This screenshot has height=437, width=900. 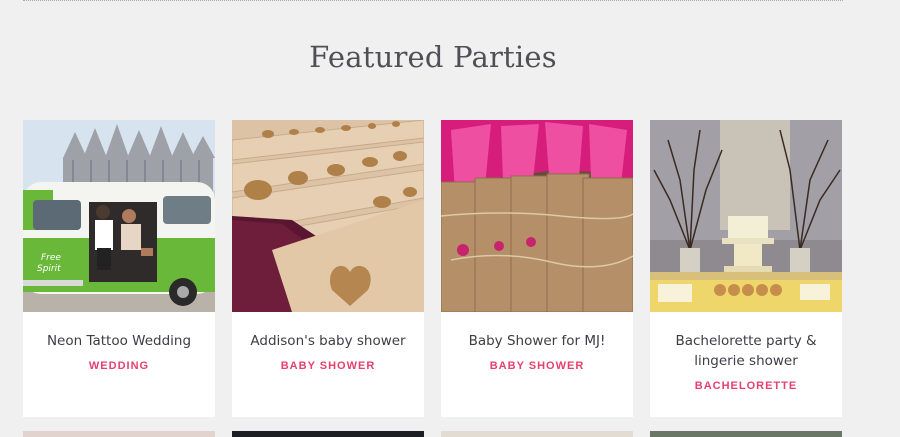 I want to click on svg-text: Spirit, so click(x=49, y=269).